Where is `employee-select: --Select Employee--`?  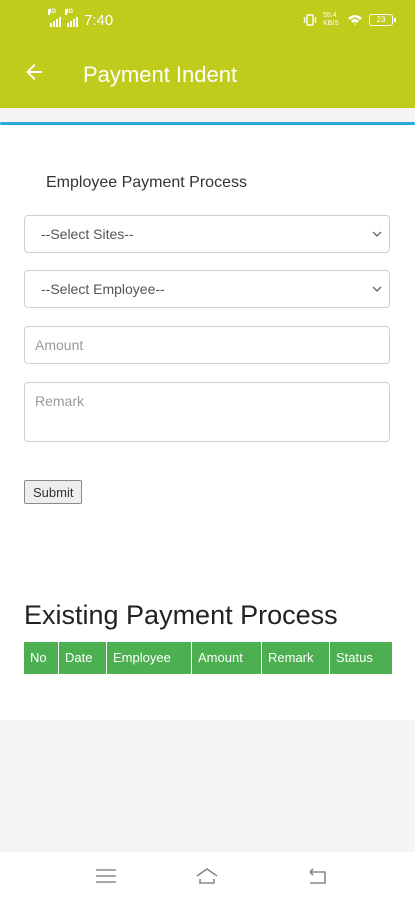 employee-select: --Select Employee-- is located at coordinates (207, 289).